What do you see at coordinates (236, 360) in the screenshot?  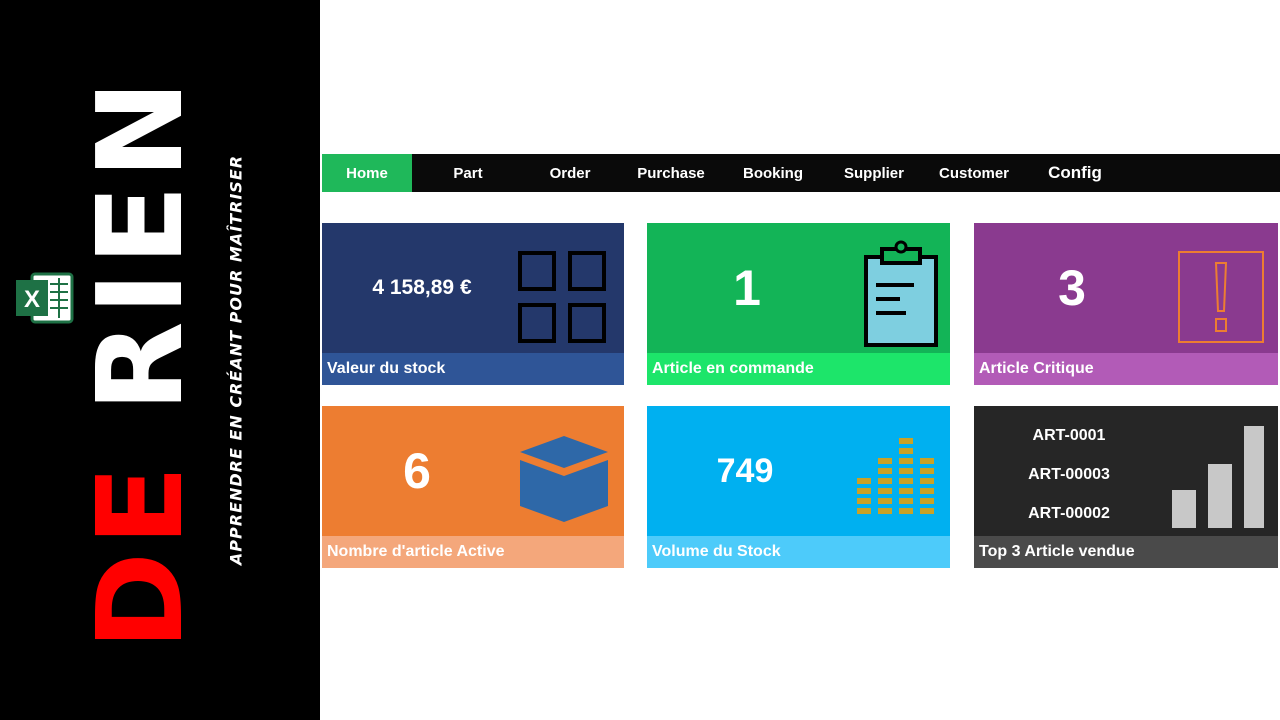 I see `banner-tagline: APPRENDRE EN CRÉANT POUR MAÎTRISER` at bounding box center [236, 360].